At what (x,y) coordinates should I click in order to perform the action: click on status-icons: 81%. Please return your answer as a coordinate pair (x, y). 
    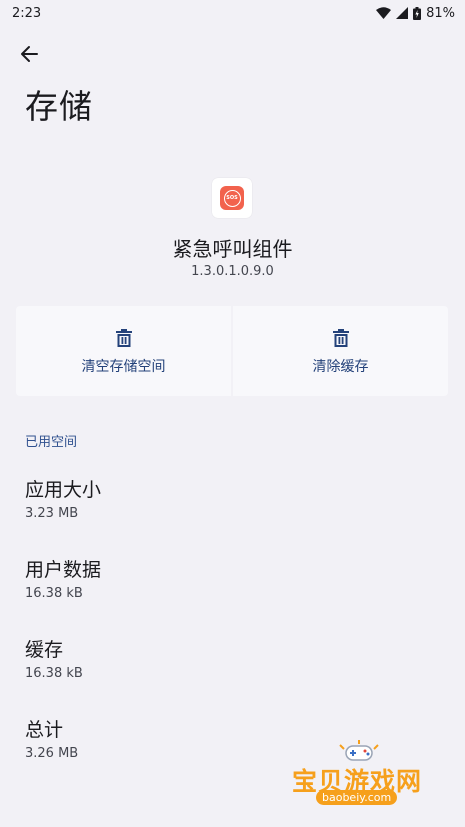
    Looking at the image, I should click on (415, 13).